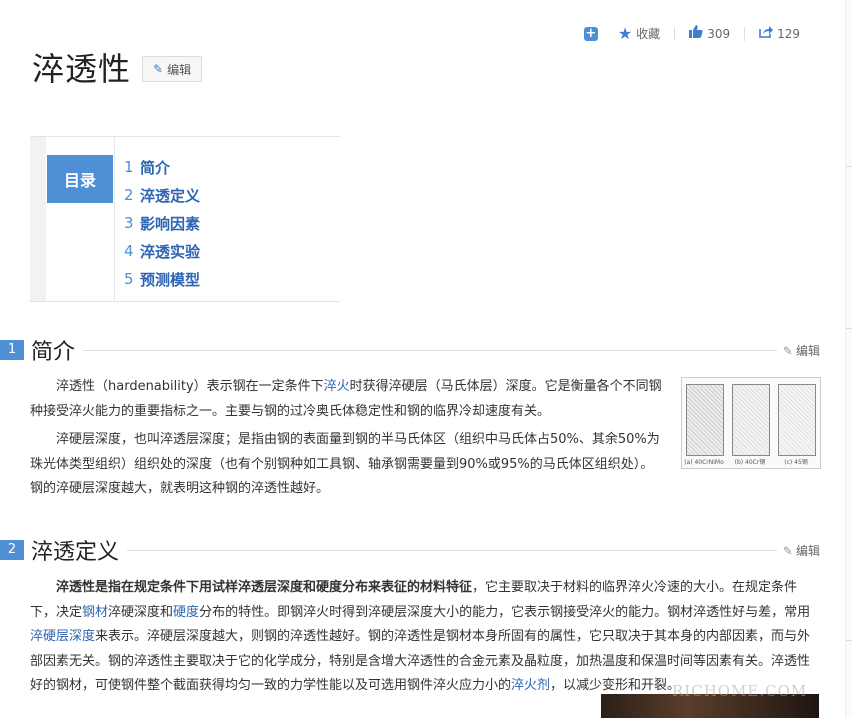 The image size is (852, 718). I want to click on section-title: 淬透定义, so click(79, 550).